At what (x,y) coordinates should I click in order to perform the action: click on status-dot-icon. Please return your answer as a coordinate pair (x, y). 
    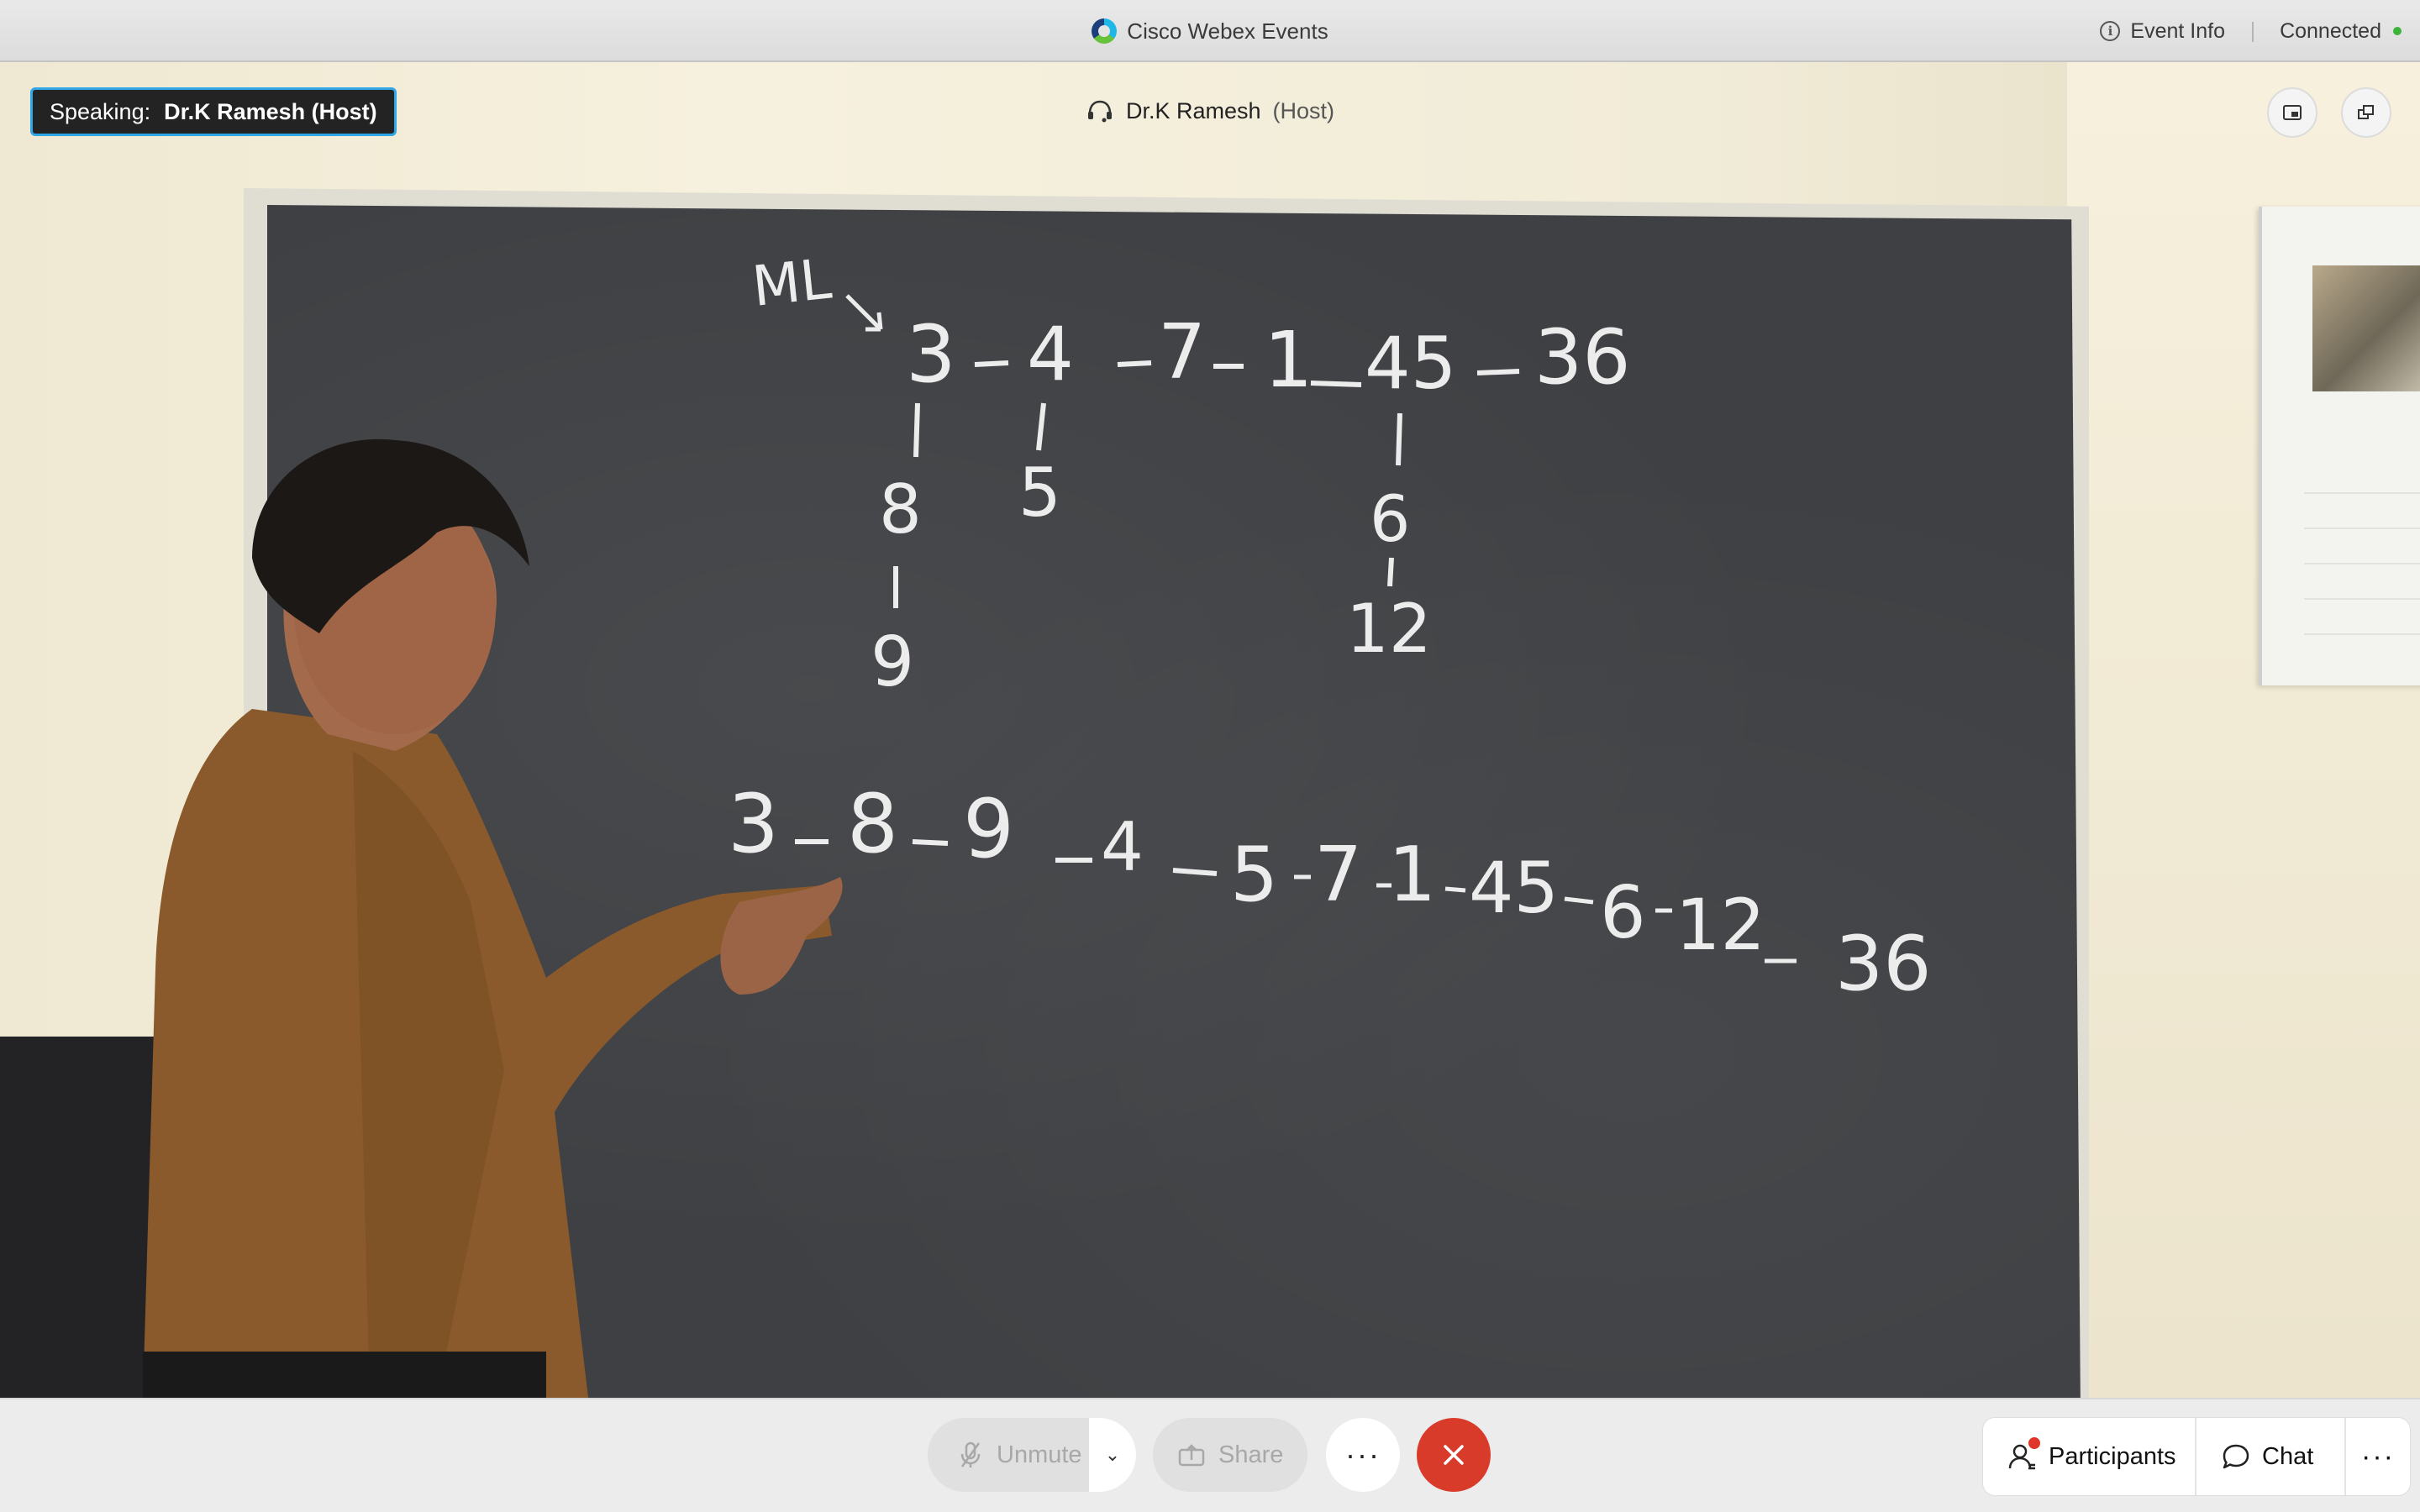
    Looking at the image, I should click on (2397, 31).